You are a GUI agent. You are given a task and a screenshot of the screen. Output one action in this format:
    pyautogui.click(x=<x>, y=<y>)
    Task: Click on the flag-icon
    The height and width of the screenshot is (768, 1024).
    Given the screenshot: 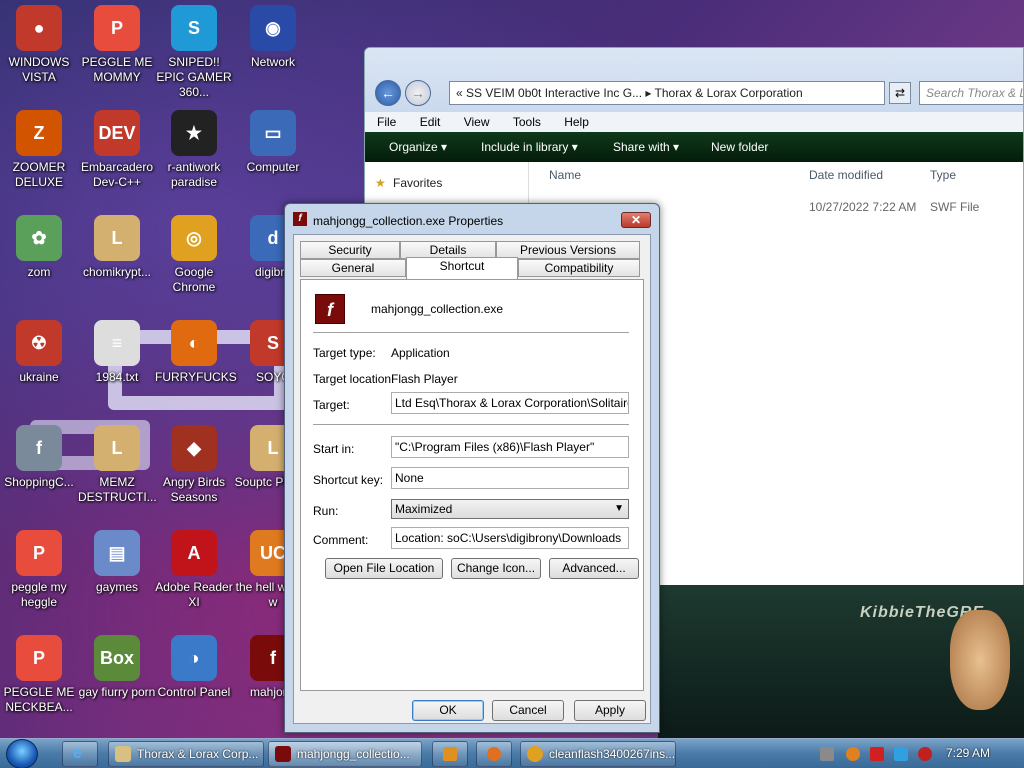 What is the action you would take?
    pyautogui.click(x=877, y=754)
    